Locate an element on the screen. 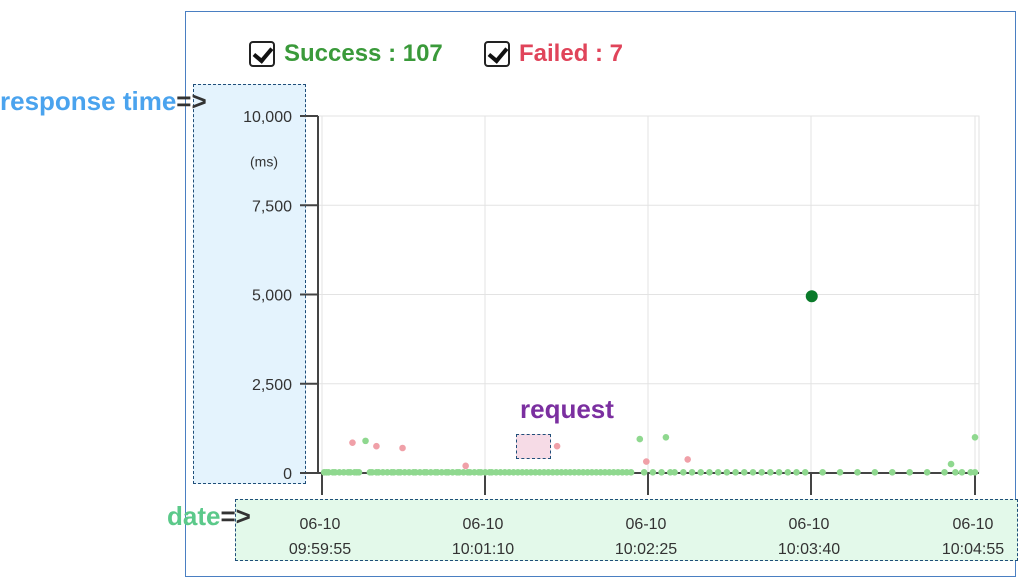 Image resolution: width=1028 pixels, height=584 pixels. request-annotation: request is located at coordinates (567, 409).